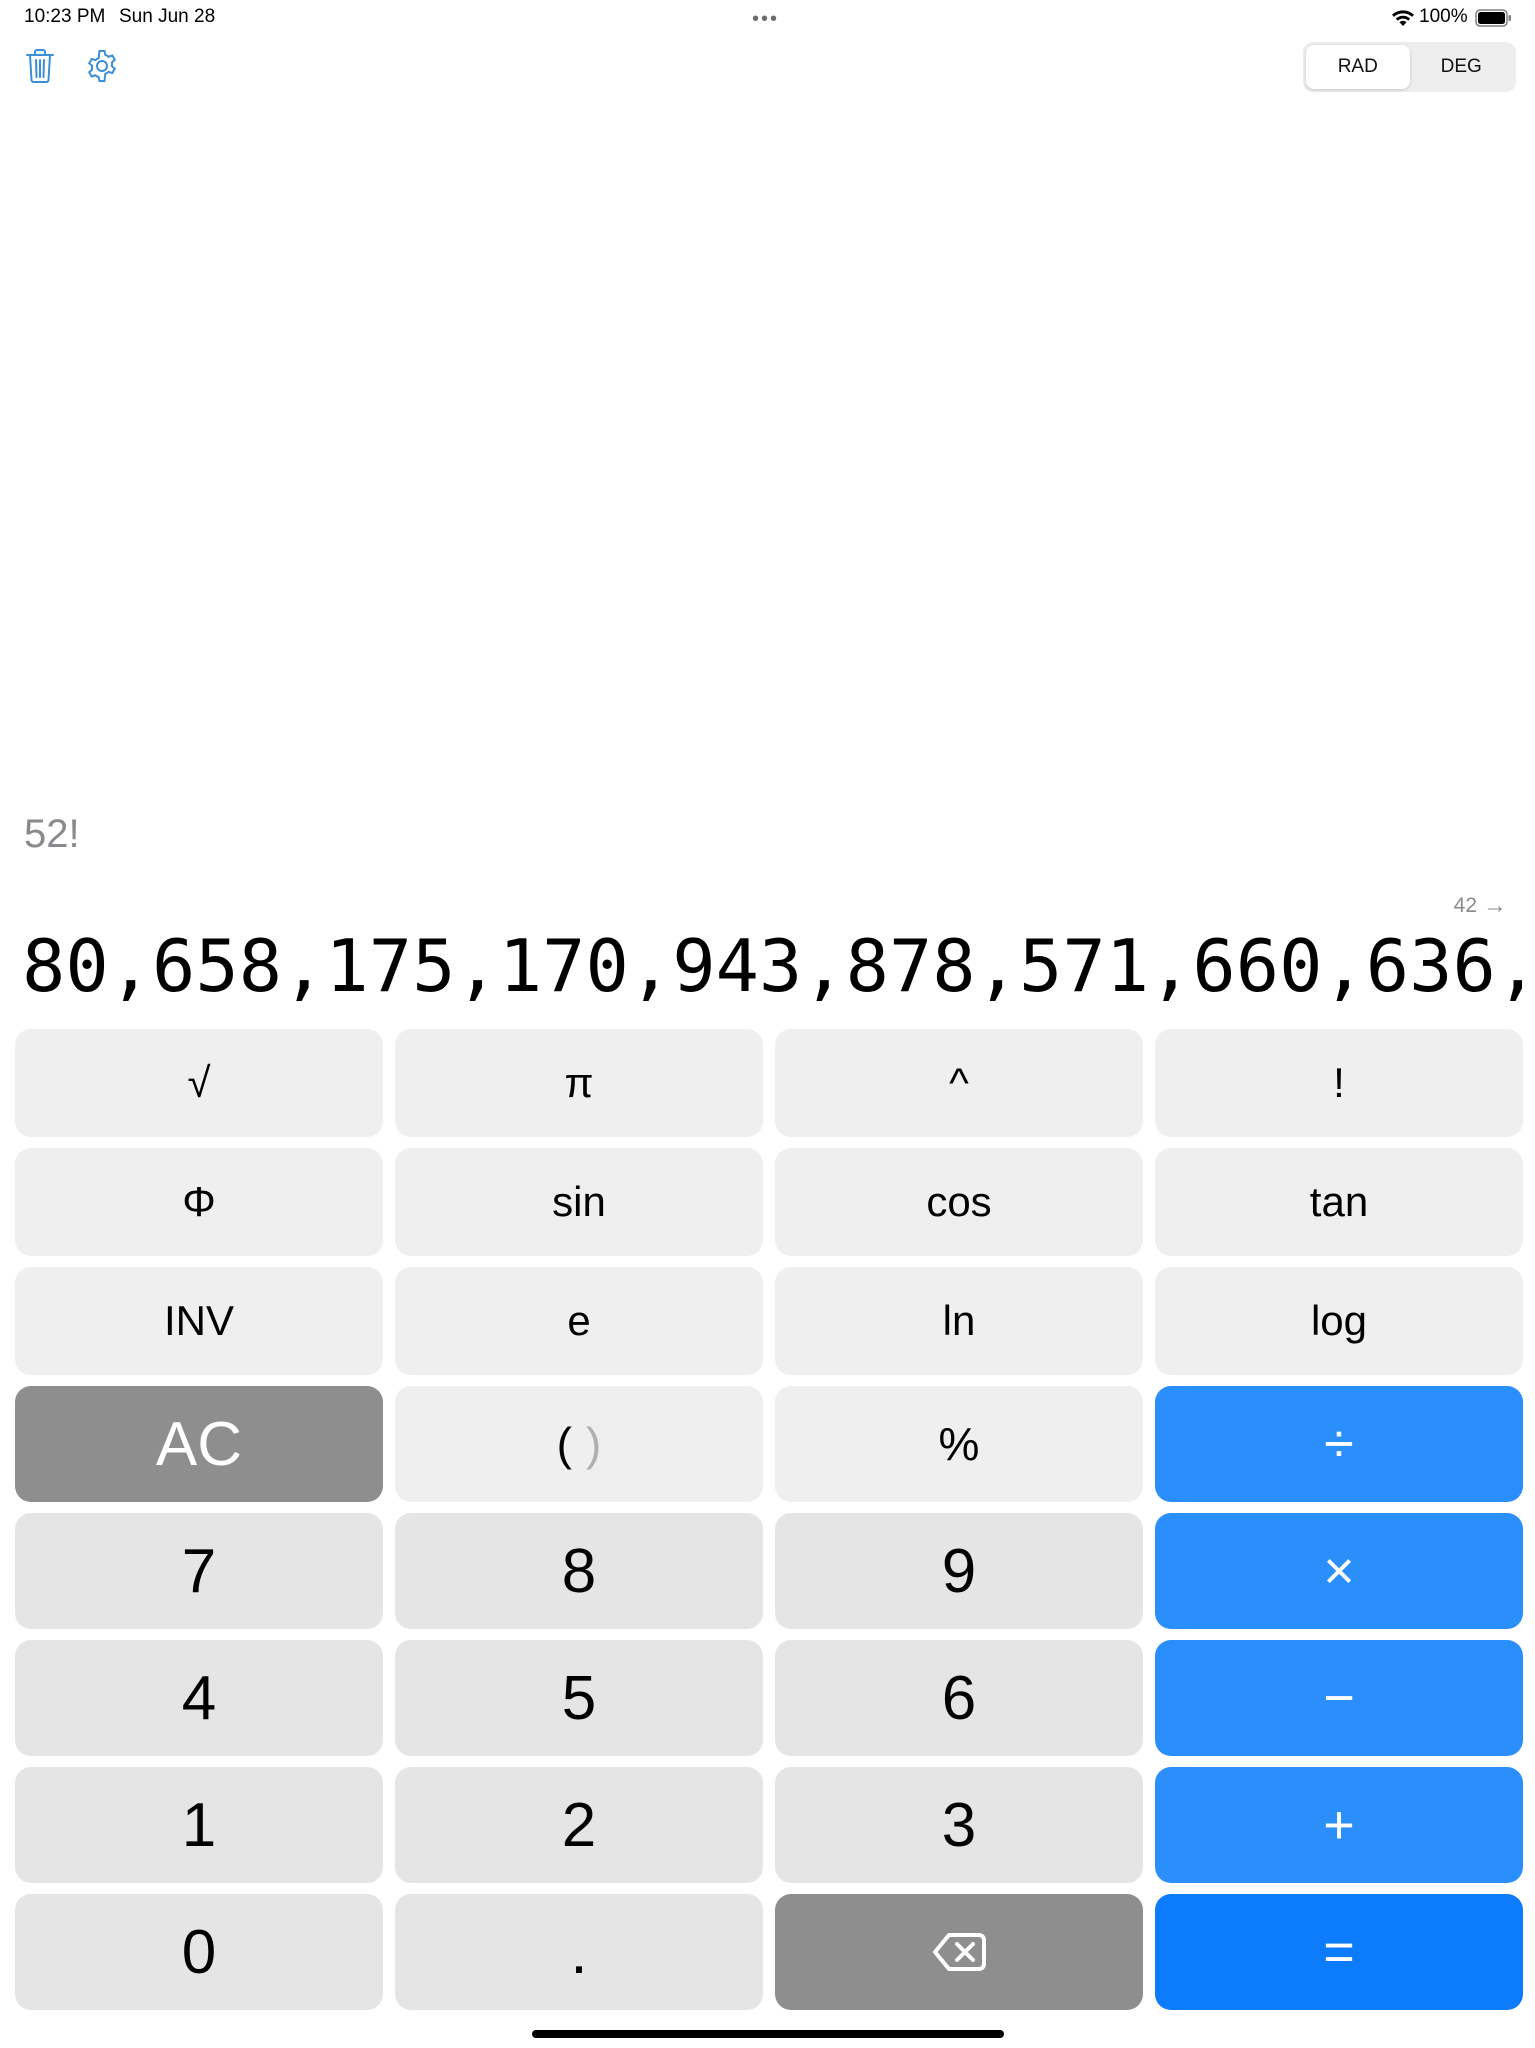  I want to click on home-indicator, so click(768, 2034).